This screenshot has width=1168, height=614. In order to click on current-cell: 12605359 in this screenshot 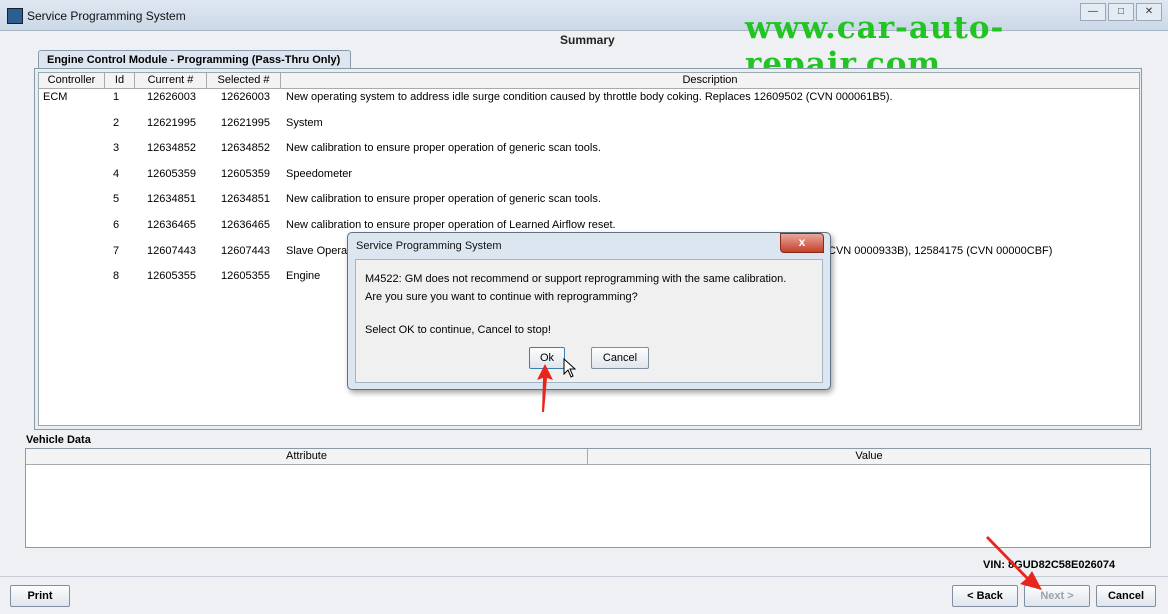, I will do `click(171, 174)`.